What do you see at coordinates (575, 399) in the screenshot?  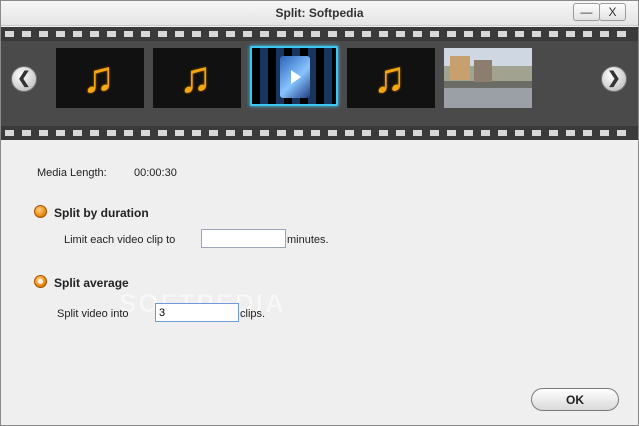 I see `ok-button: OK` at bounding box center [575, 399].